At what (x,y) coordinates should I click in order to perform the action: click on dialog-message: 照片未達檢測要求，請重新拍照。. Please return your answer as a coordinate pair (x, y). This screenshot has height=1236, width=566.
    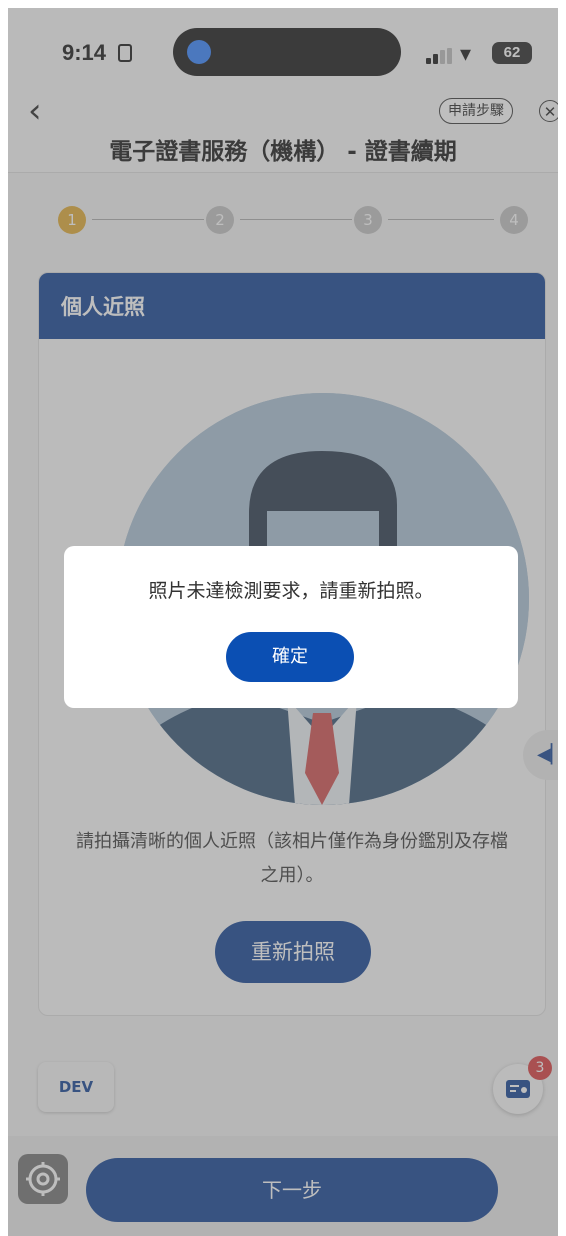
    Looking at the image, I should click on (291, 591).